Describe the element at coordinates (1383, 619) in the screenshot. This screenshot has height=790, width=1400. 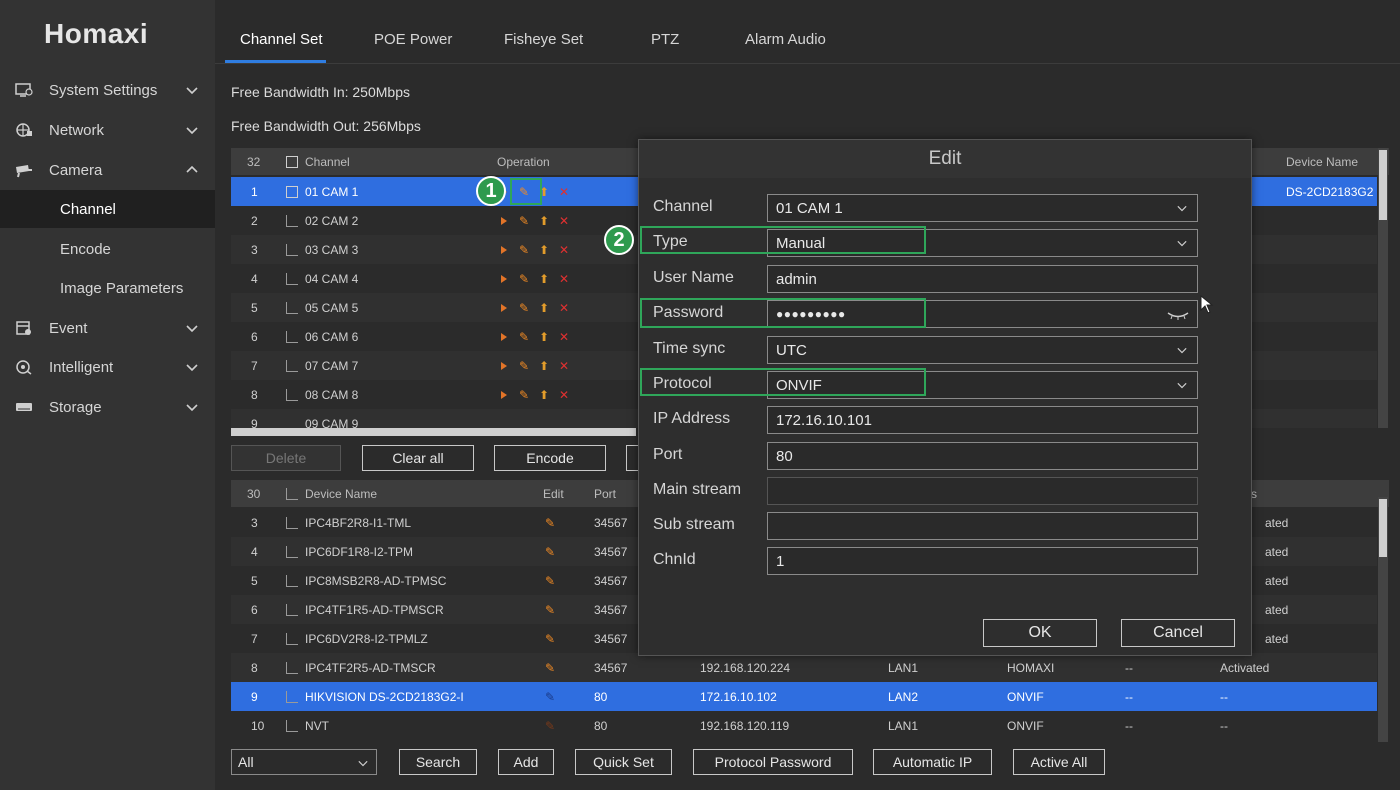
I see `device-table-scrollbar` at that location.